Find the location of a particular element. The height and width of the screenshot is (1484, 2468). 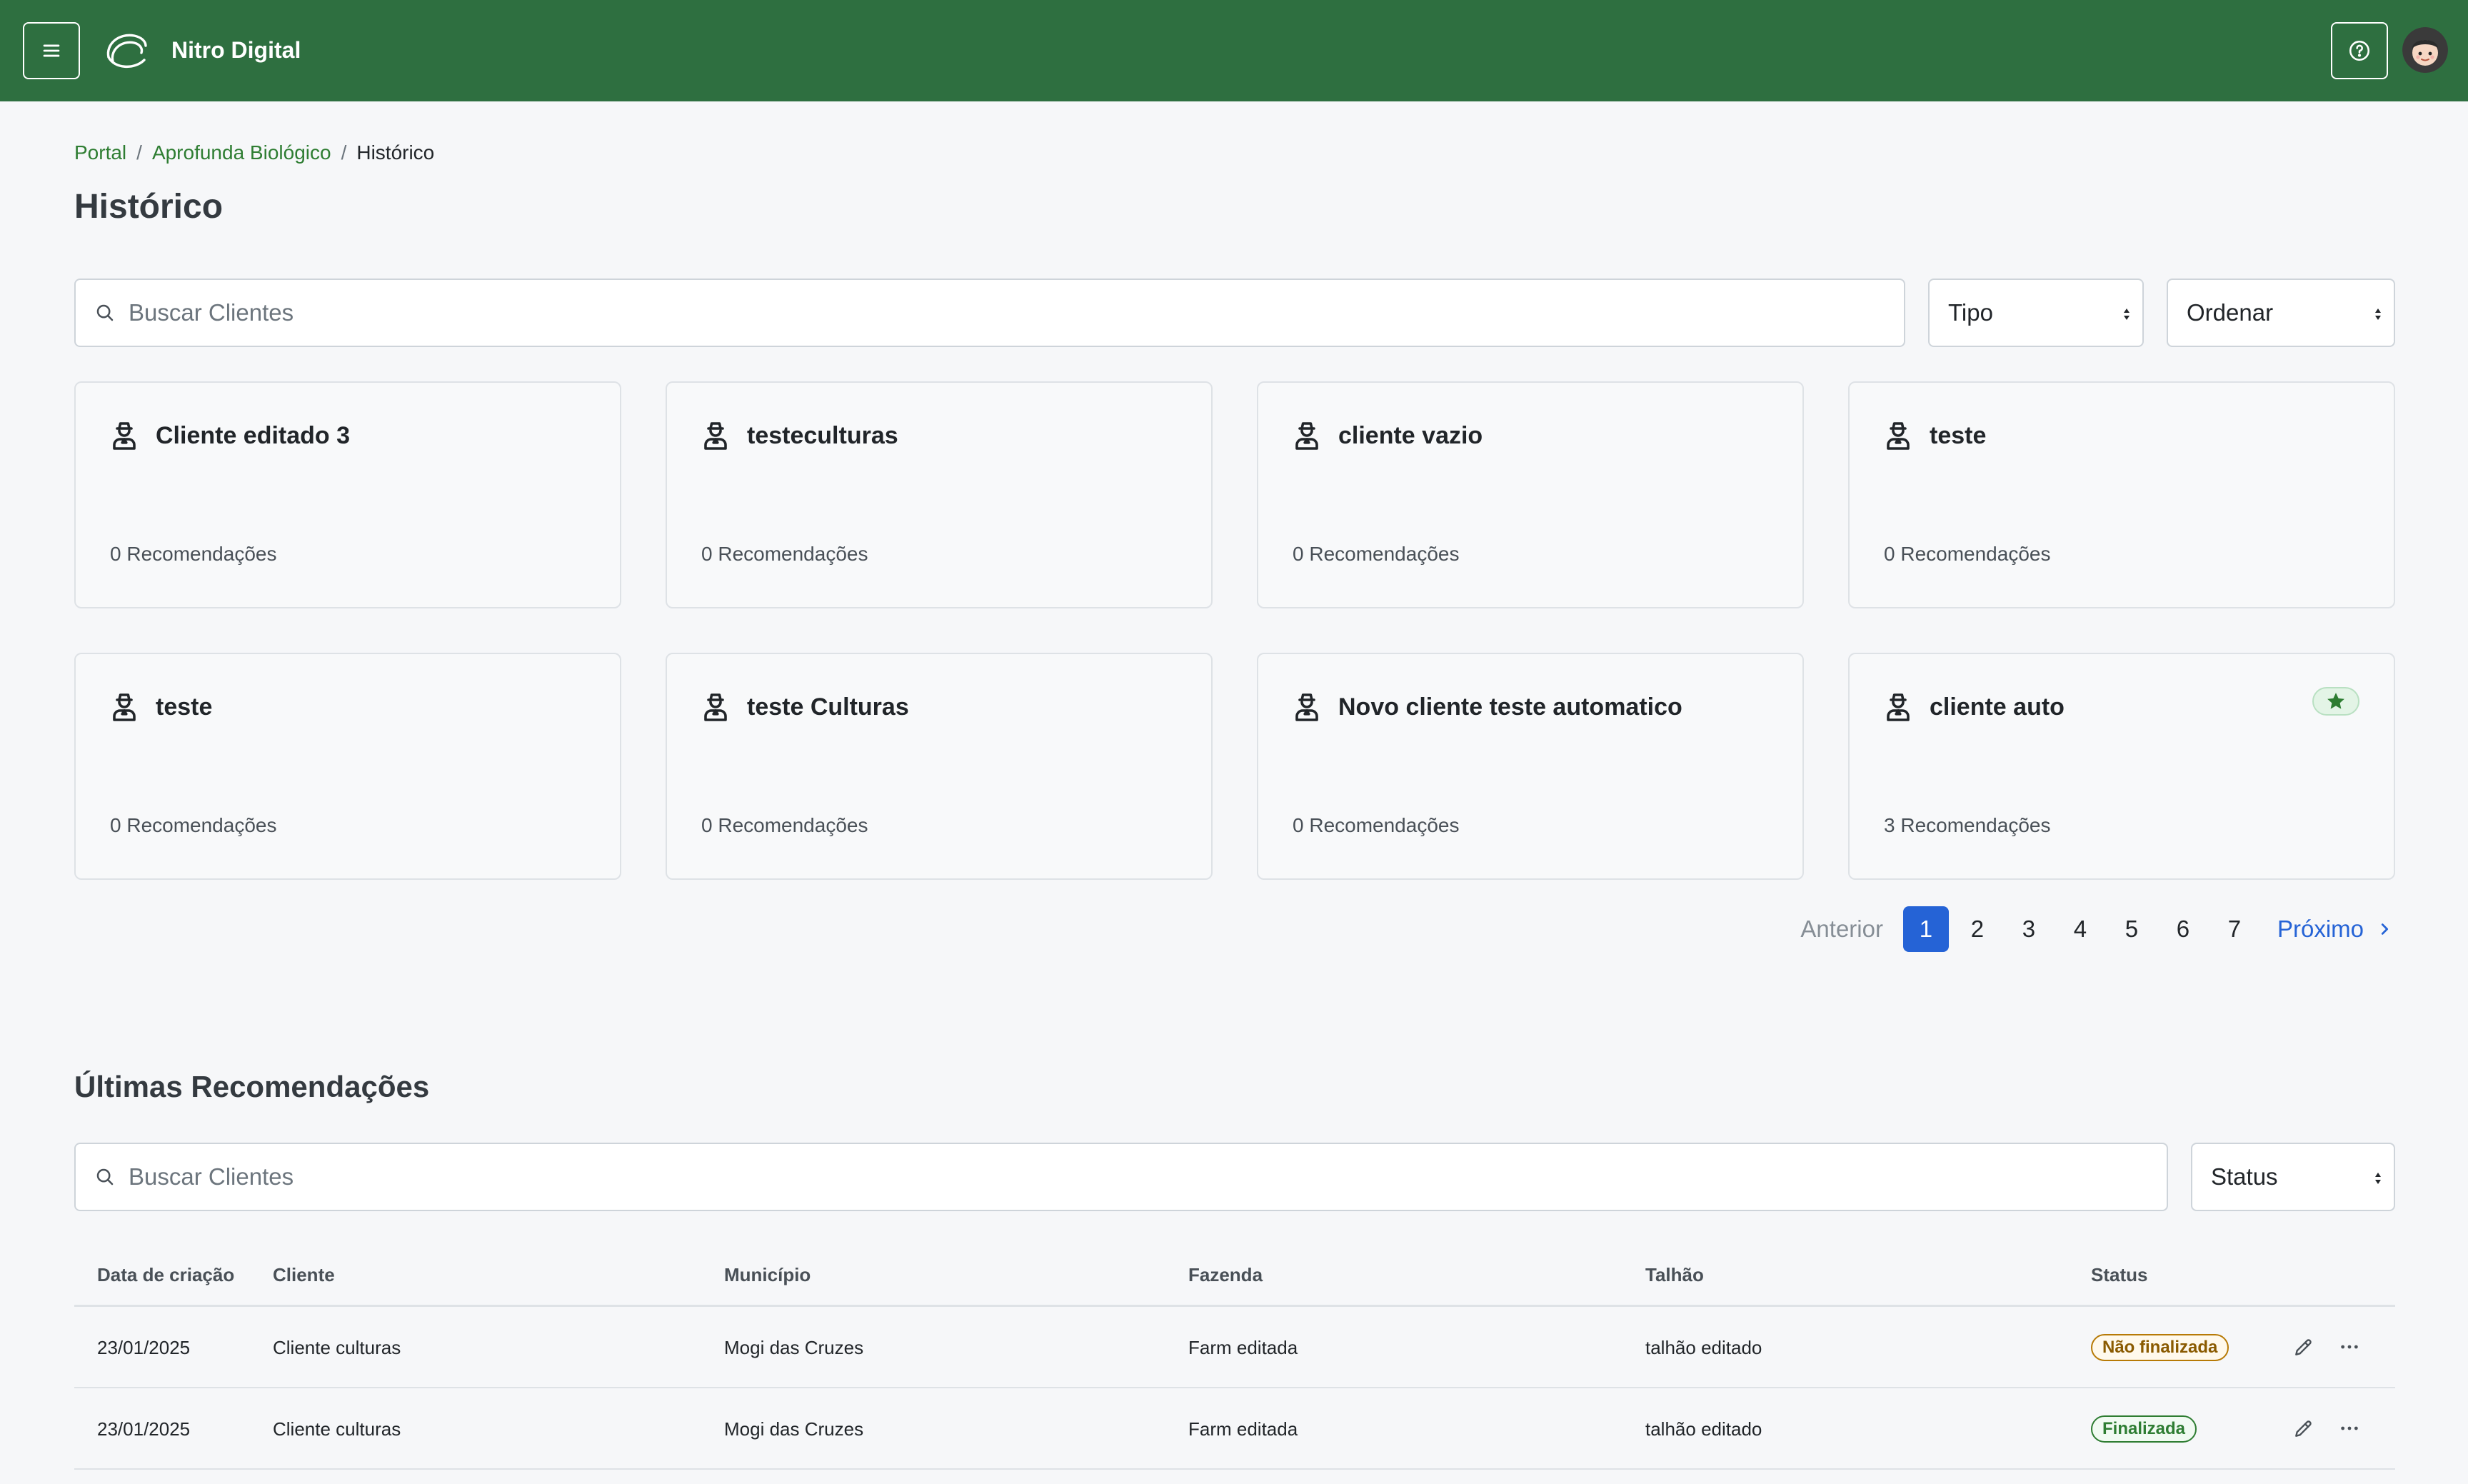

tipo-select: Tipo is located at coordinates (2036, 313).